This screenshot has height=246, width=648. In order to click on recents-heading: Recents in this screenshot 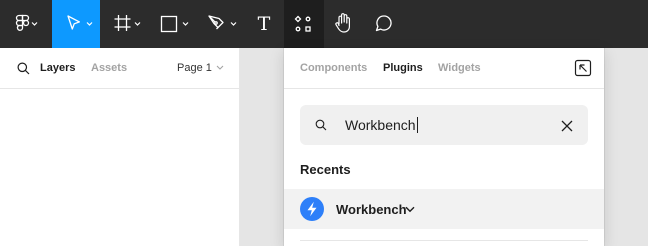, I will do `click(325, 169)`.